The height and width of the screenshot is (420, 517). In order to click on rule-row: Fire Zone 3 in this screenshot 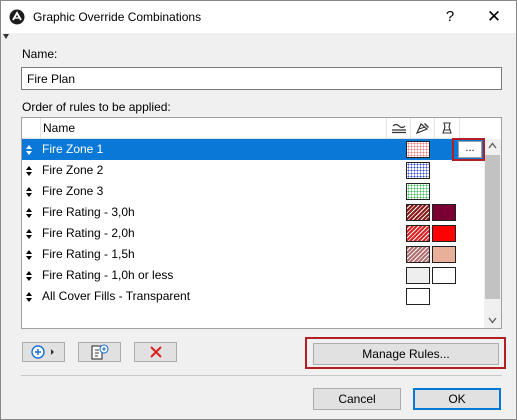, I will do `click(253, 191)`.